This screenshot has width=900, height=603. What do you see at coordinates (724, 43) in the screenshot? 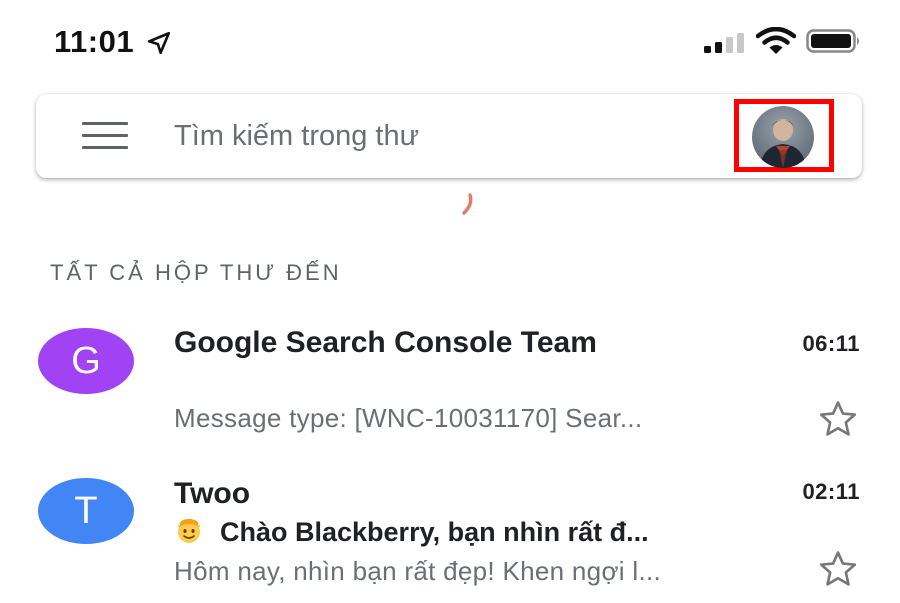
I see `cellular-signal-icon` at bounding box center [724, 43].